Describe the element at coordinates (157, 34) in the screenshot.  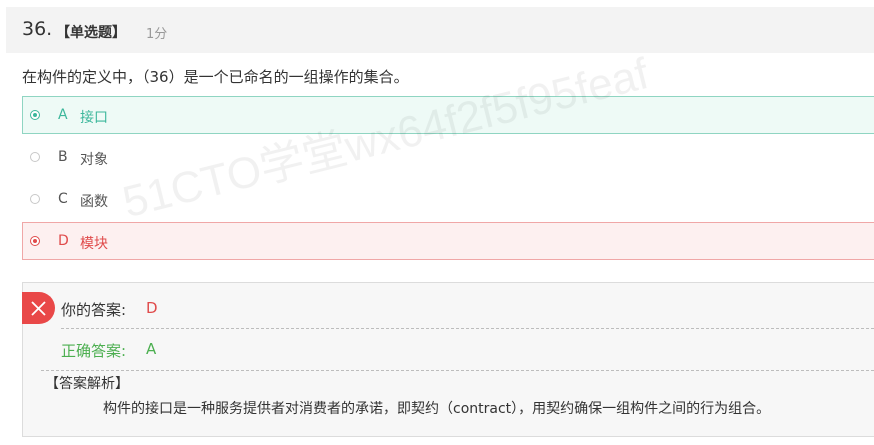
I see `question-score: 1分` at that location.